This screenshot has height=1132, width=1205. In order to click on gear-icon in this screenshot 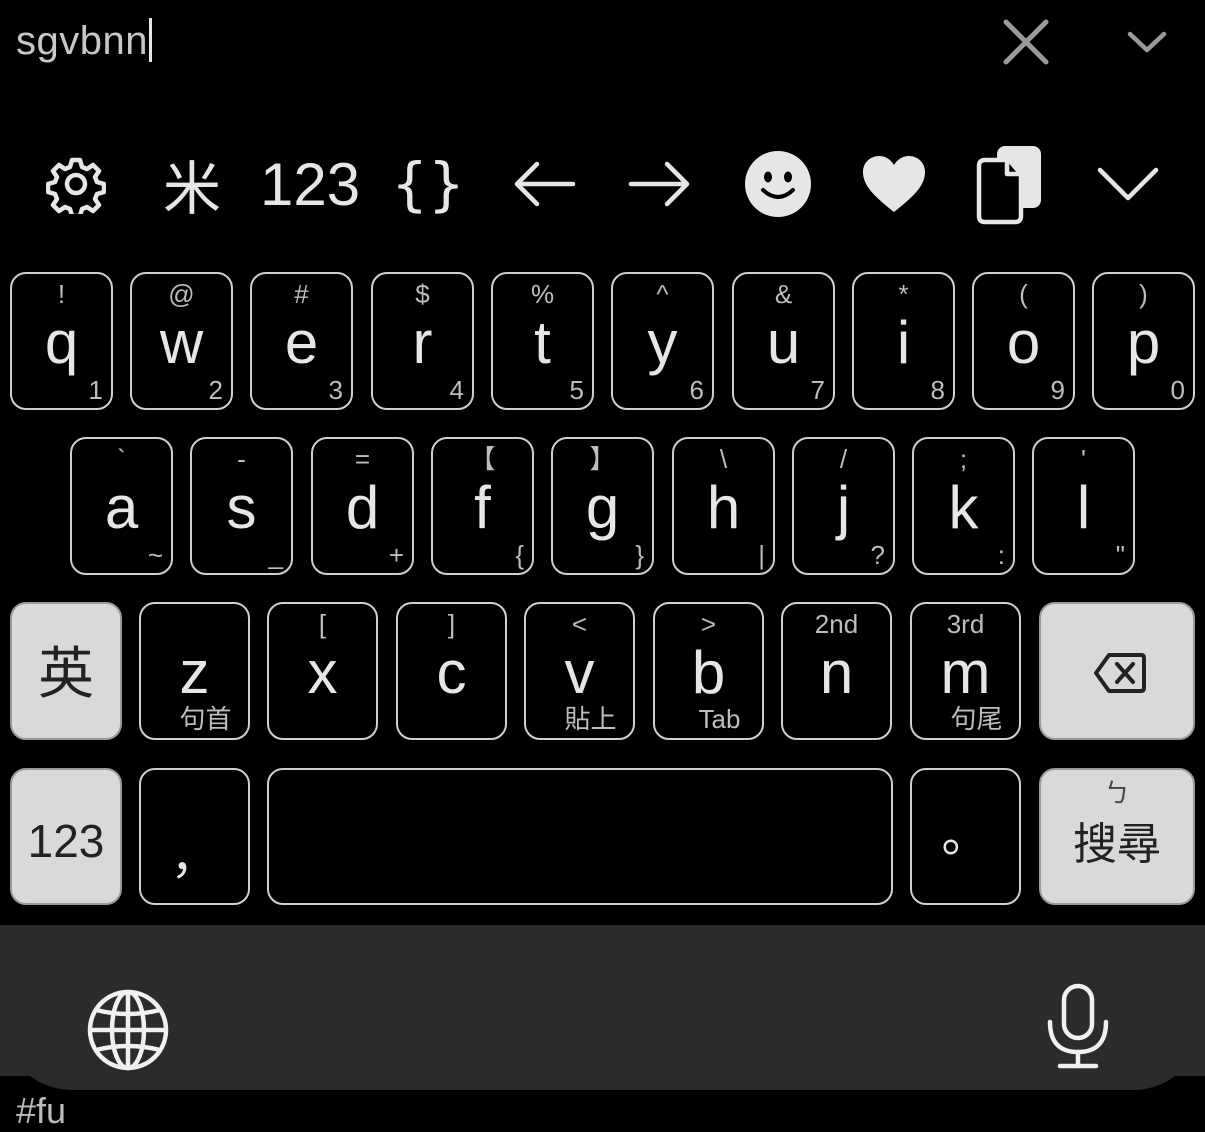, I will do `click(76, 185)`.